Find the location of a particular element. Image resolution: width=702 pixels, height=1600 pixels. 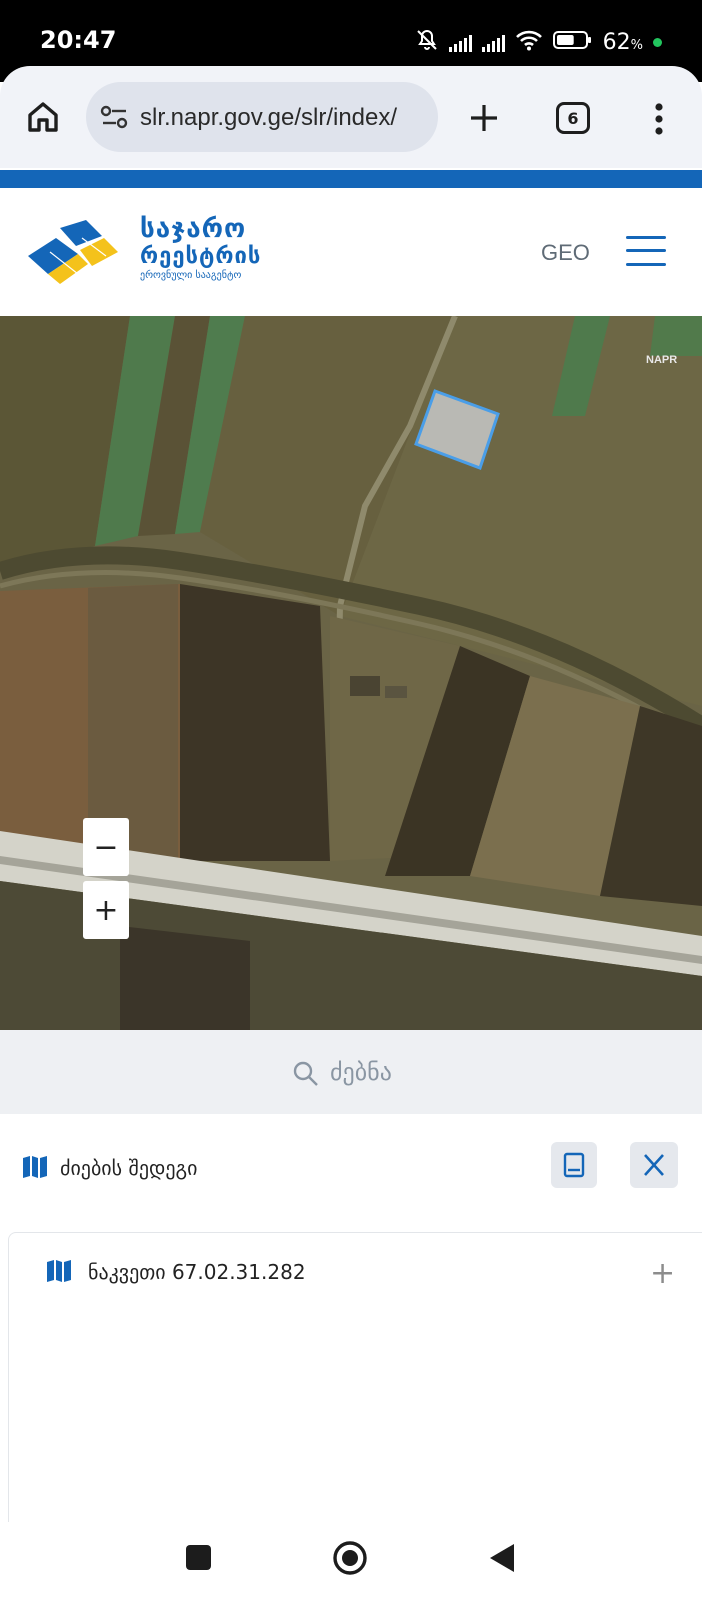

search-icon is located at coordinates (306, 1076).